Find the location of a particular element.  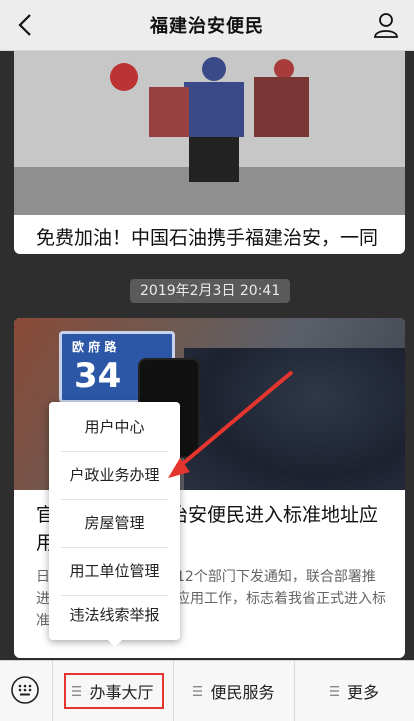

bottom-tab-bar: 办事大厅 便民服务 更多 is located at coordinates (207, 690).